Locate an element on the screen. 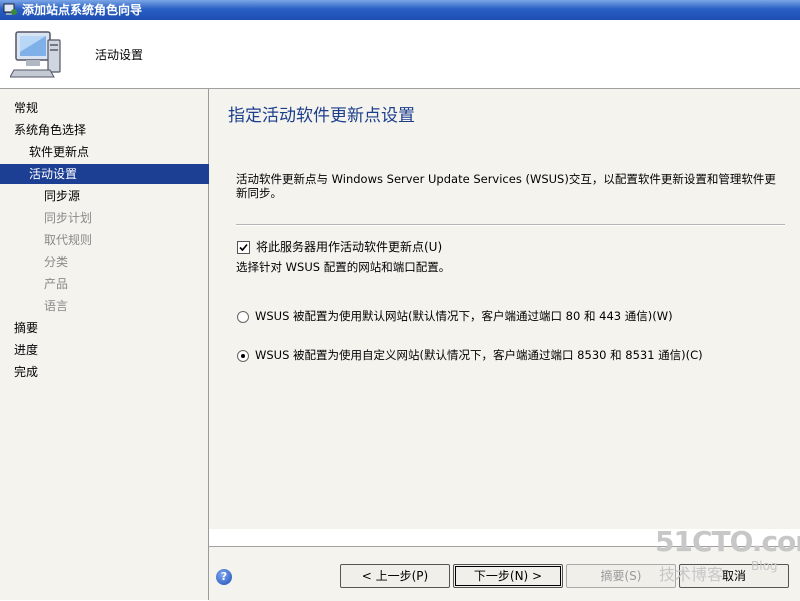 This screenshot has height=601, width=800. active-sup-checkbox is located at coordinates (243, 247).